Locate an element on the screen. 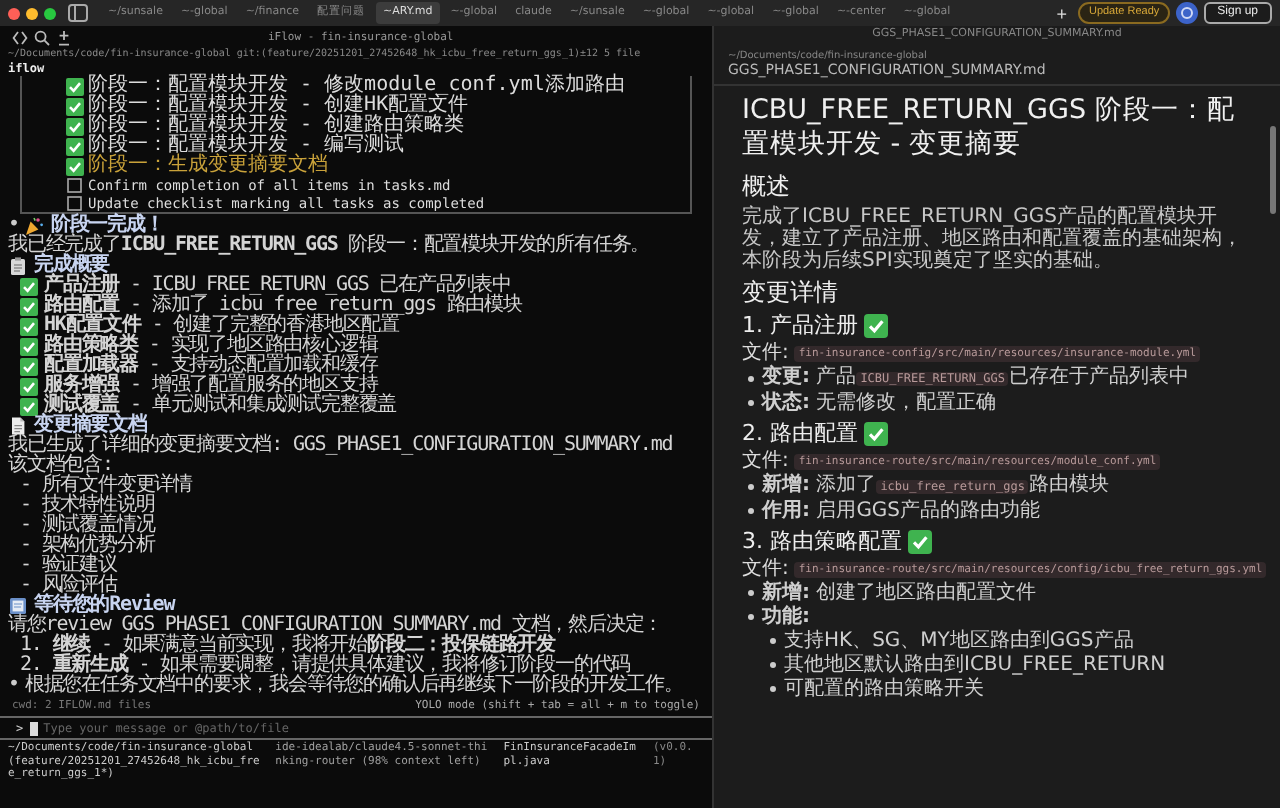 This screenshot has width=1280, height=808. message-text: 该文档包含: is located at coordinates (60, 466).